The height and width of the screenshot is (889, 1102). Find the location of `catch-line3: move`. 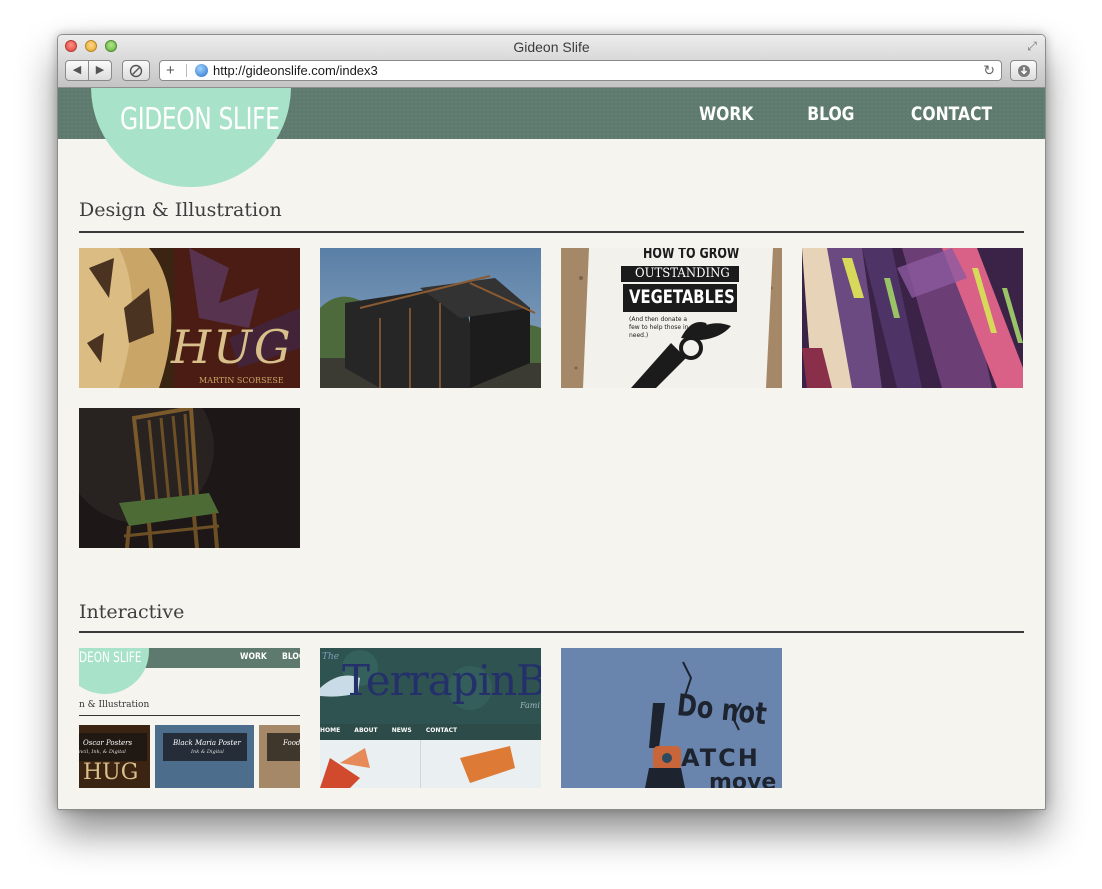

catch-line3: move is located at coordinates (743, 779).